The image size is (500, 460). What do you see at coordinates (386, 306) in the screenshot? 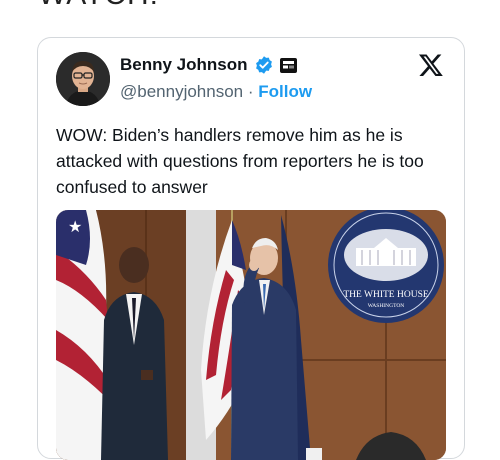
I see `seal-subtitle-text: WASHINGTON` at bounding box center [386, 306].